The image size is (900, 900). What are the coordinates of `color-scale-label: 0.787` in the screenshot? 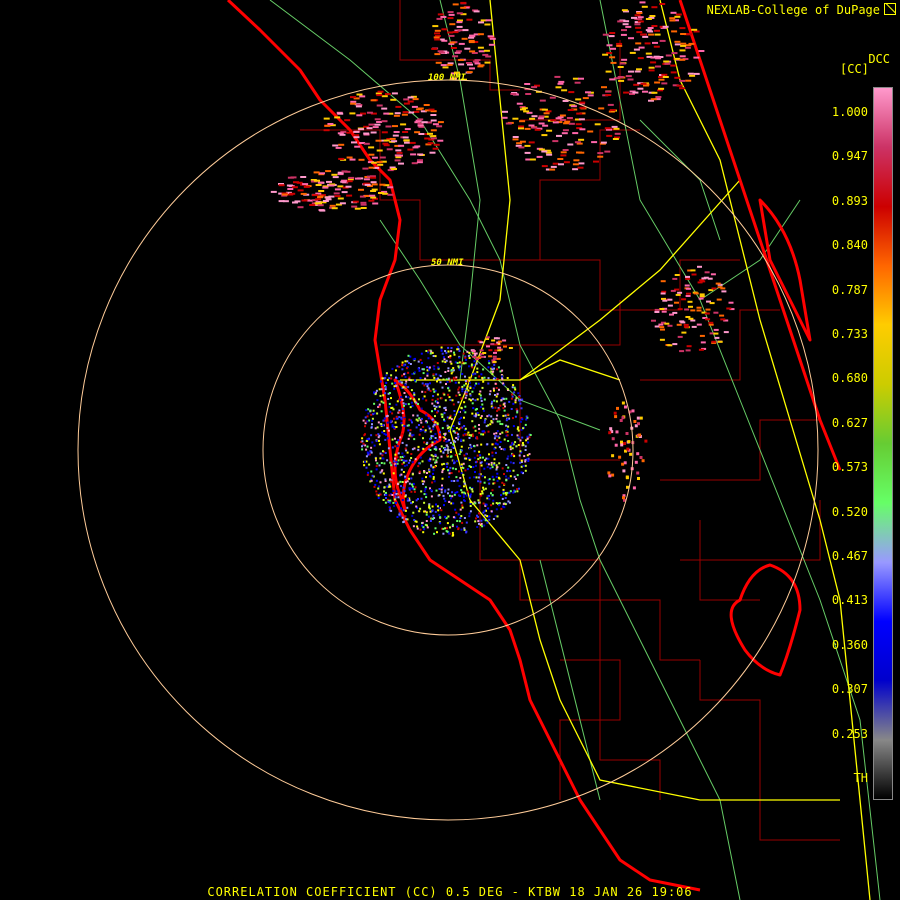 It's located at (849, 289).